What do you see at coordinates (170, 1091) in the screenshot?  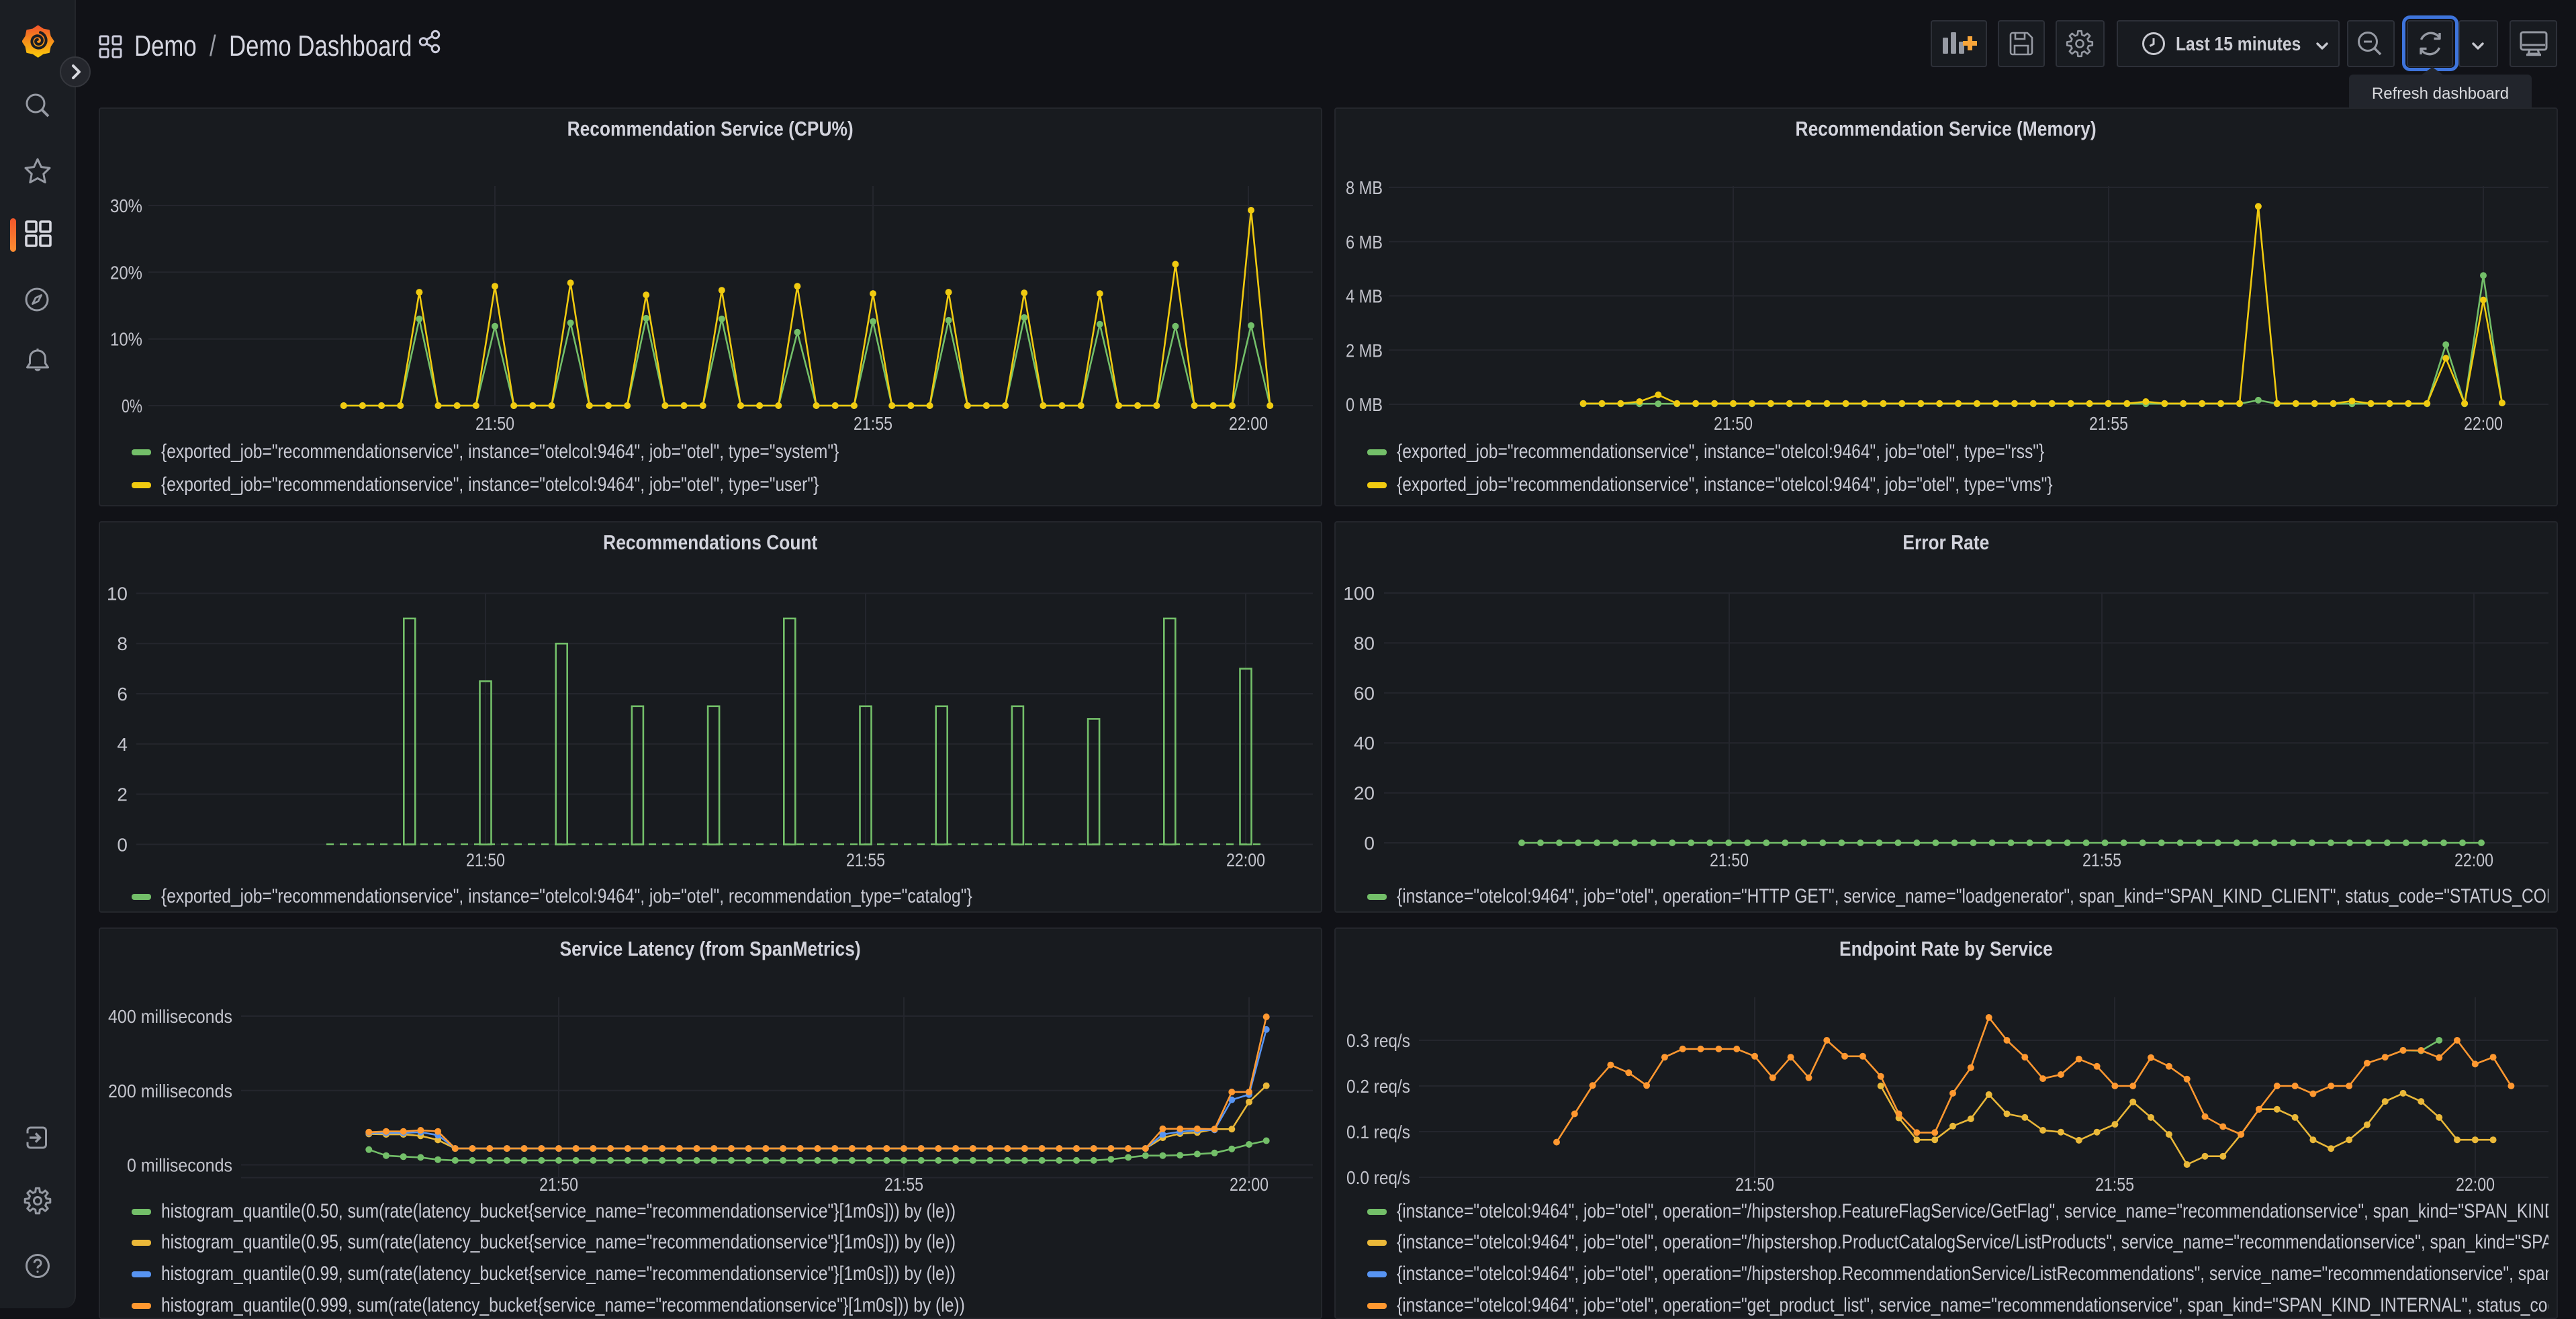 I see `svg-text: 200 milliseconds` at bounding box center [170, 1091].